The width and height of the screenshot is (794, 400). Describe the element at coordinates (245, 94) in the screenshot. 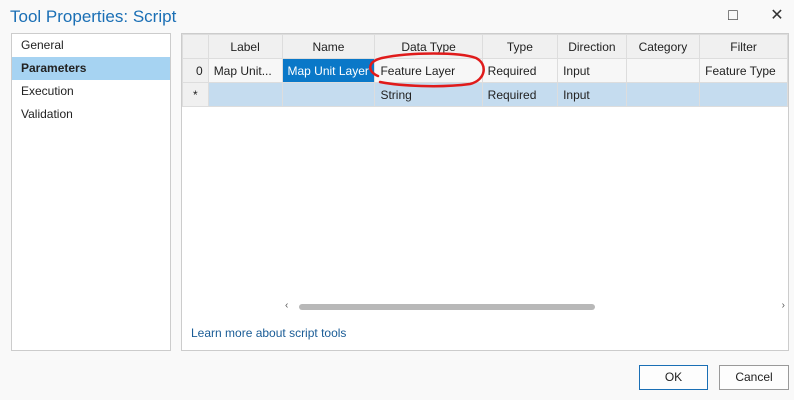

I see `cell-label` at that location.